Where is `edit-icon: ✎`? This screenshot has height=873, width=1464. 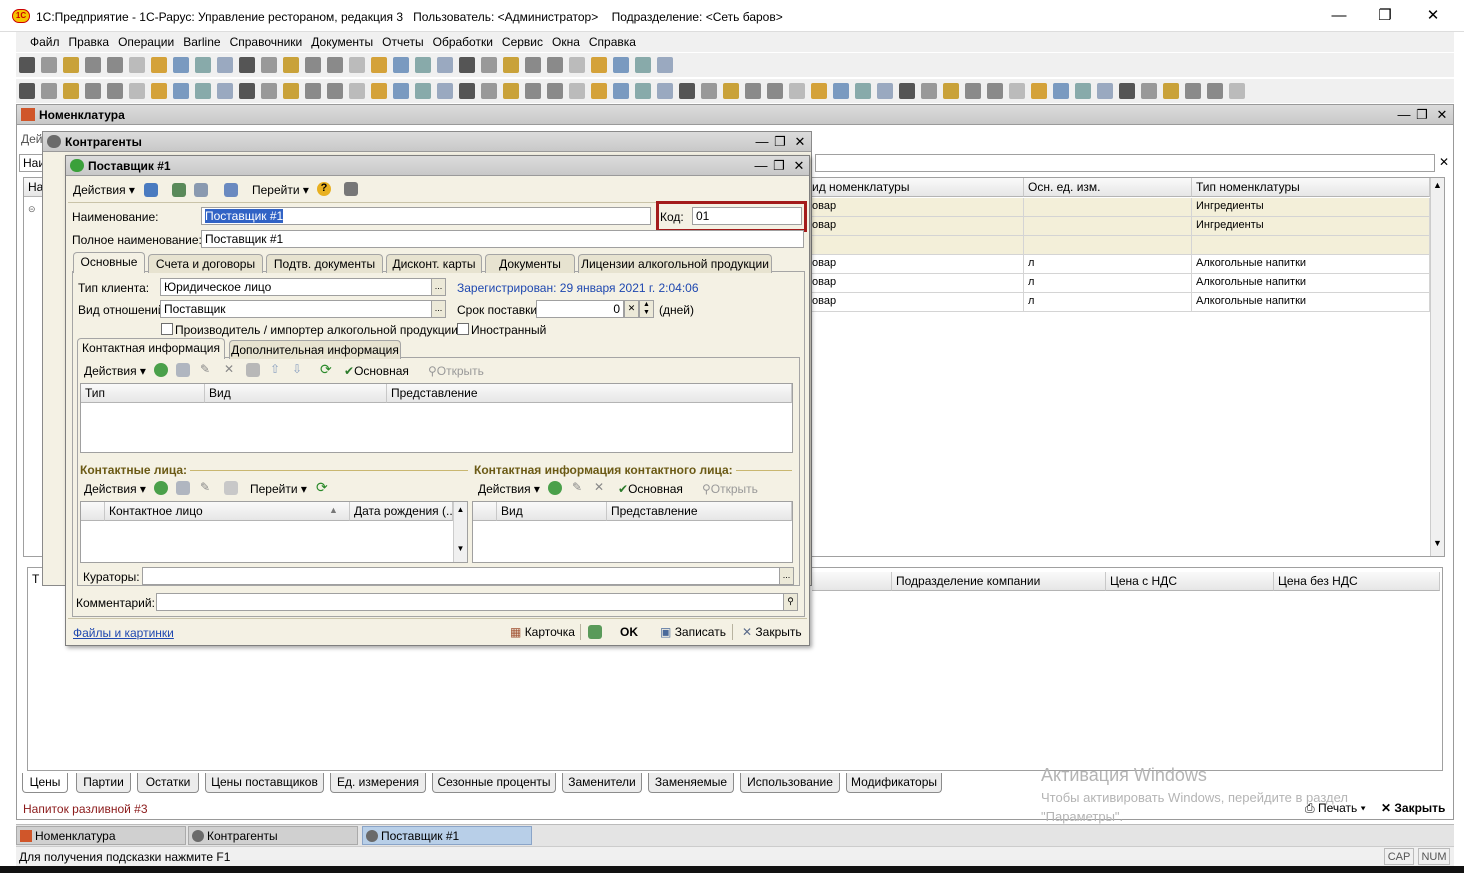
edit-icon: ✎ is located at coordinates (205, 369).